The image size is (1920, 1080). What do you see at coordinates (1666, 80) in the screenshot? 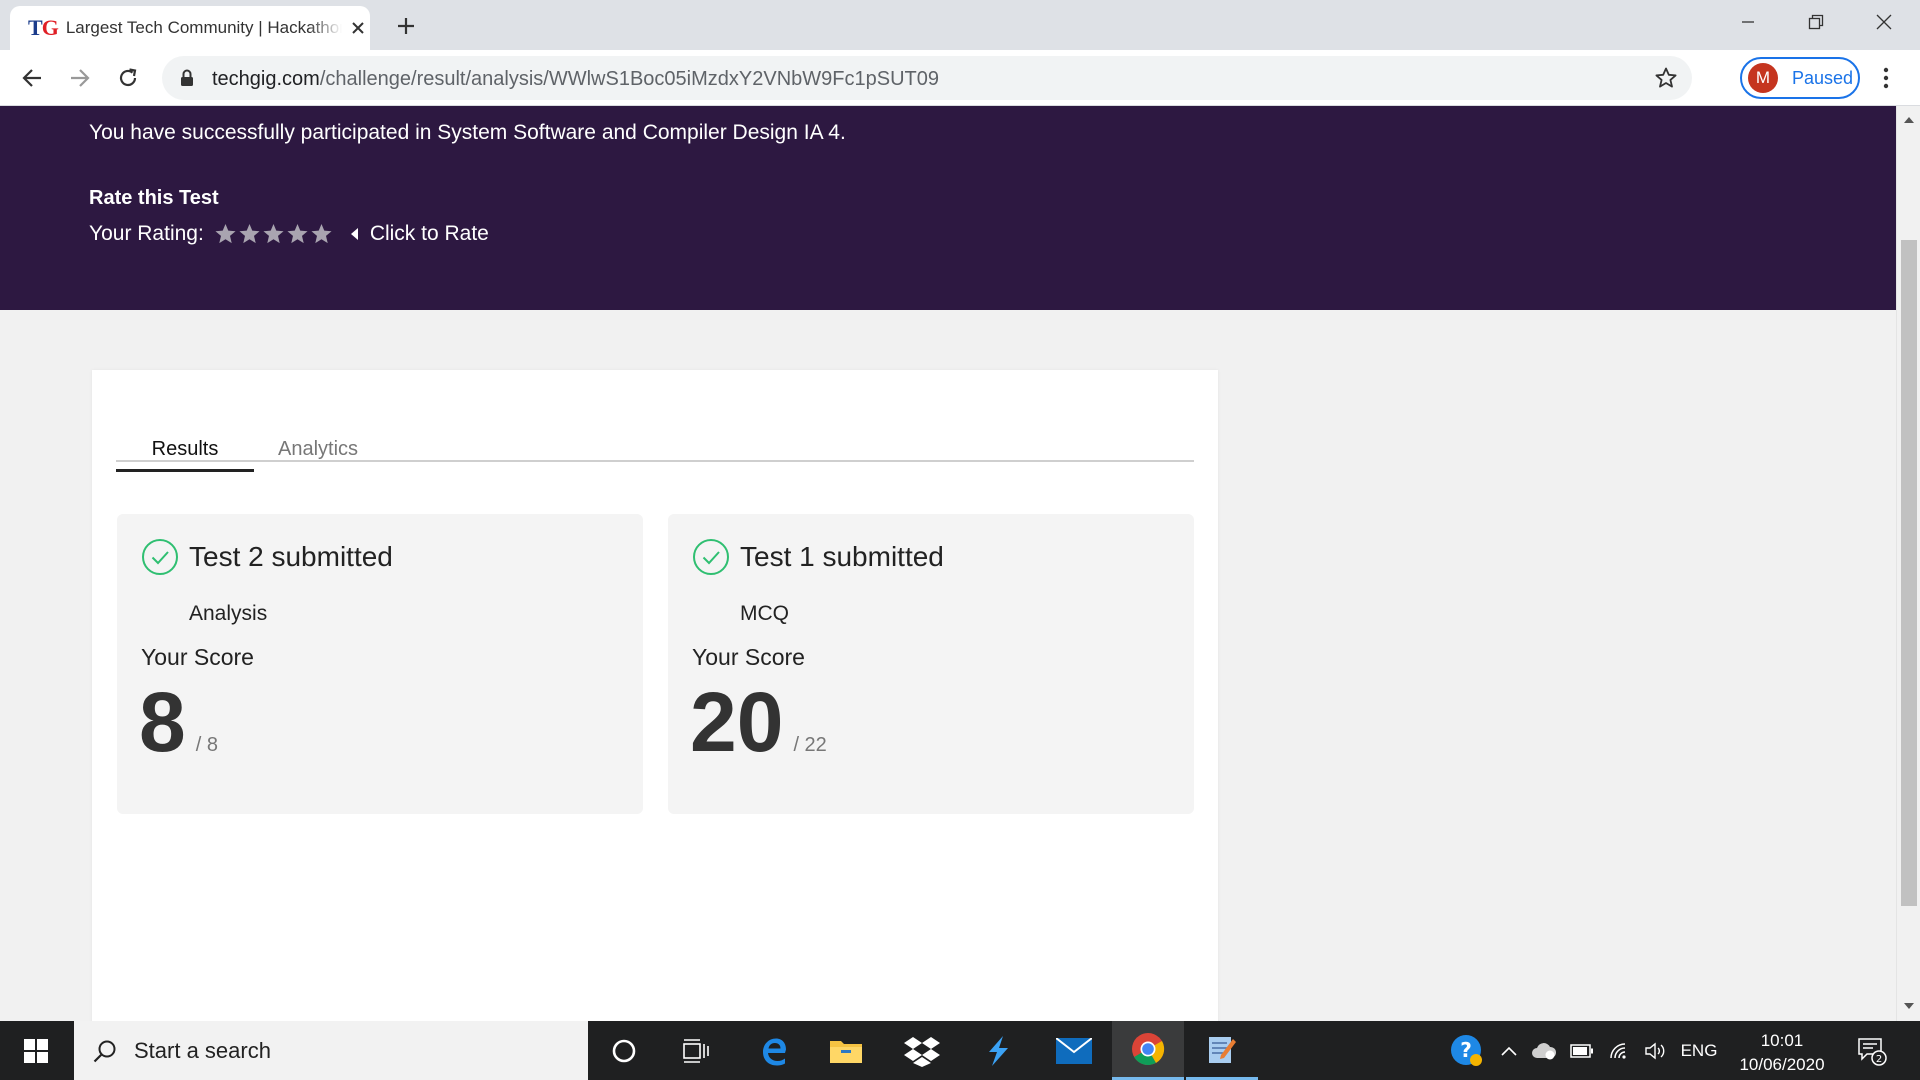
I see `bookmark-star-icon` at bounding box center [1666, 80].